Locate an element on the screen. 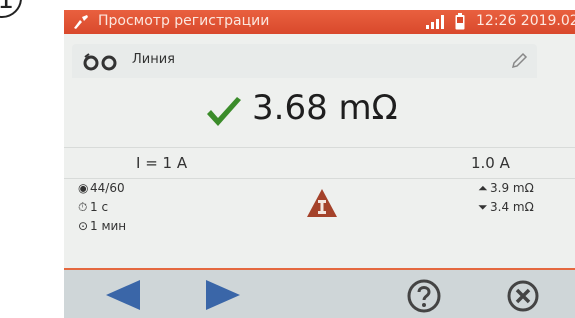 The height and width of the screenshot is (318, 575). warning-icon is located at coordinates (322, 203).